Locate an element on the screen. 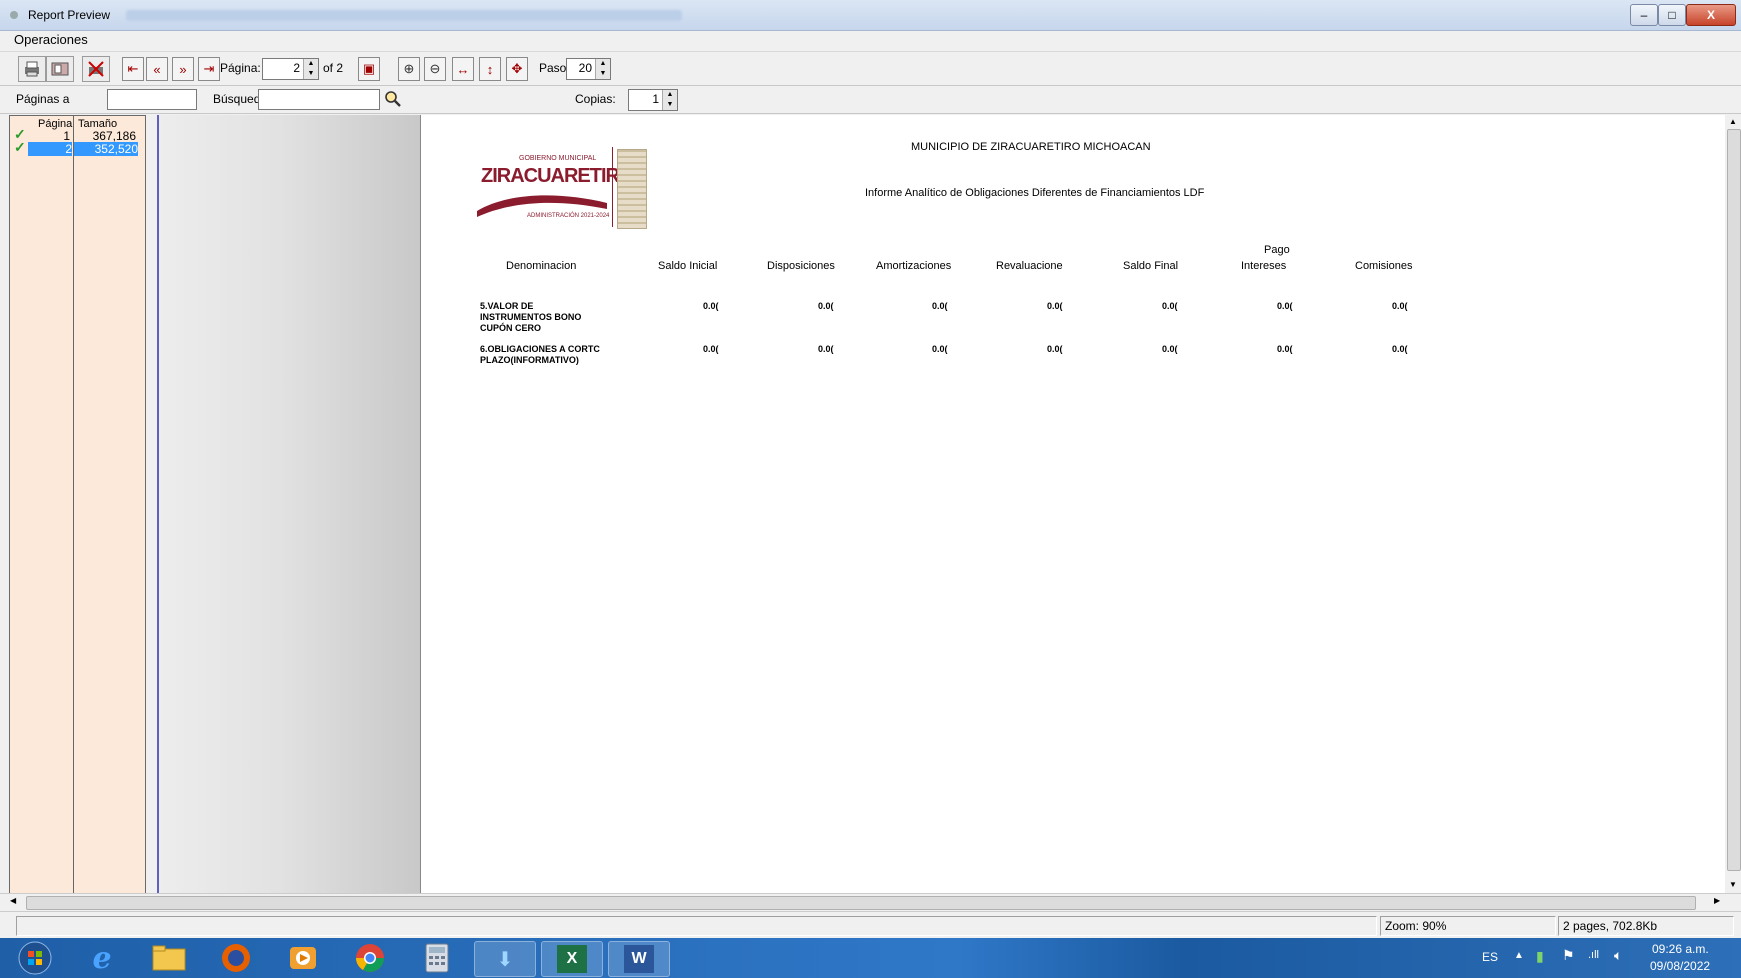 This screenshot has height=978, width=1741. horizontal-scrollbar: ◀ ▶ is located at coordinates (870, 902).